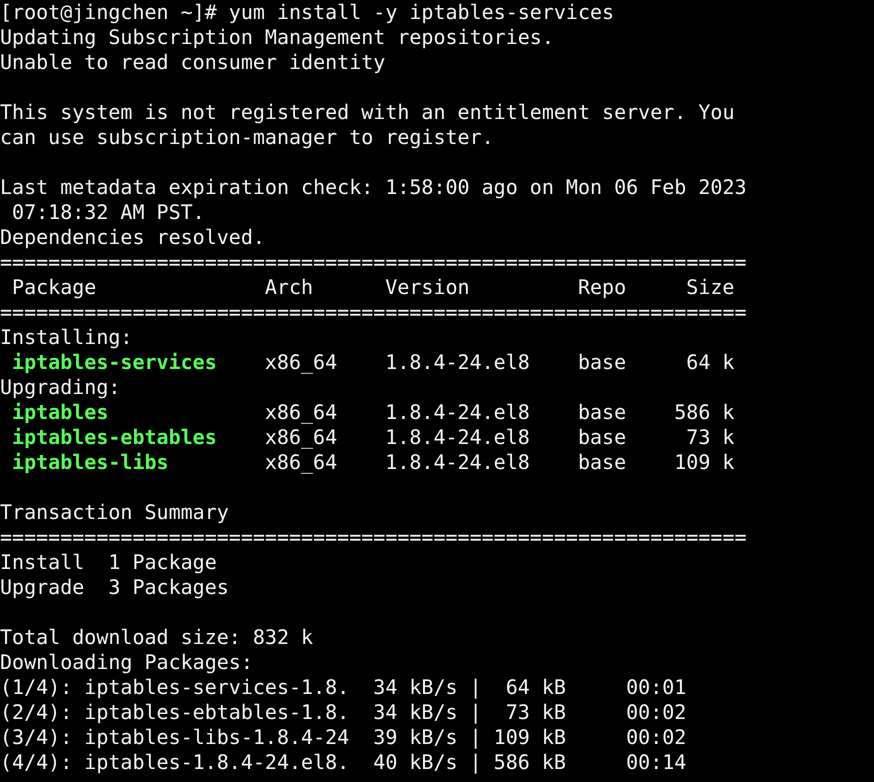  What do you see at coordinates (710, 362) in the screenshot?
I see `size: 64 k` at bounding box center [710, 362].